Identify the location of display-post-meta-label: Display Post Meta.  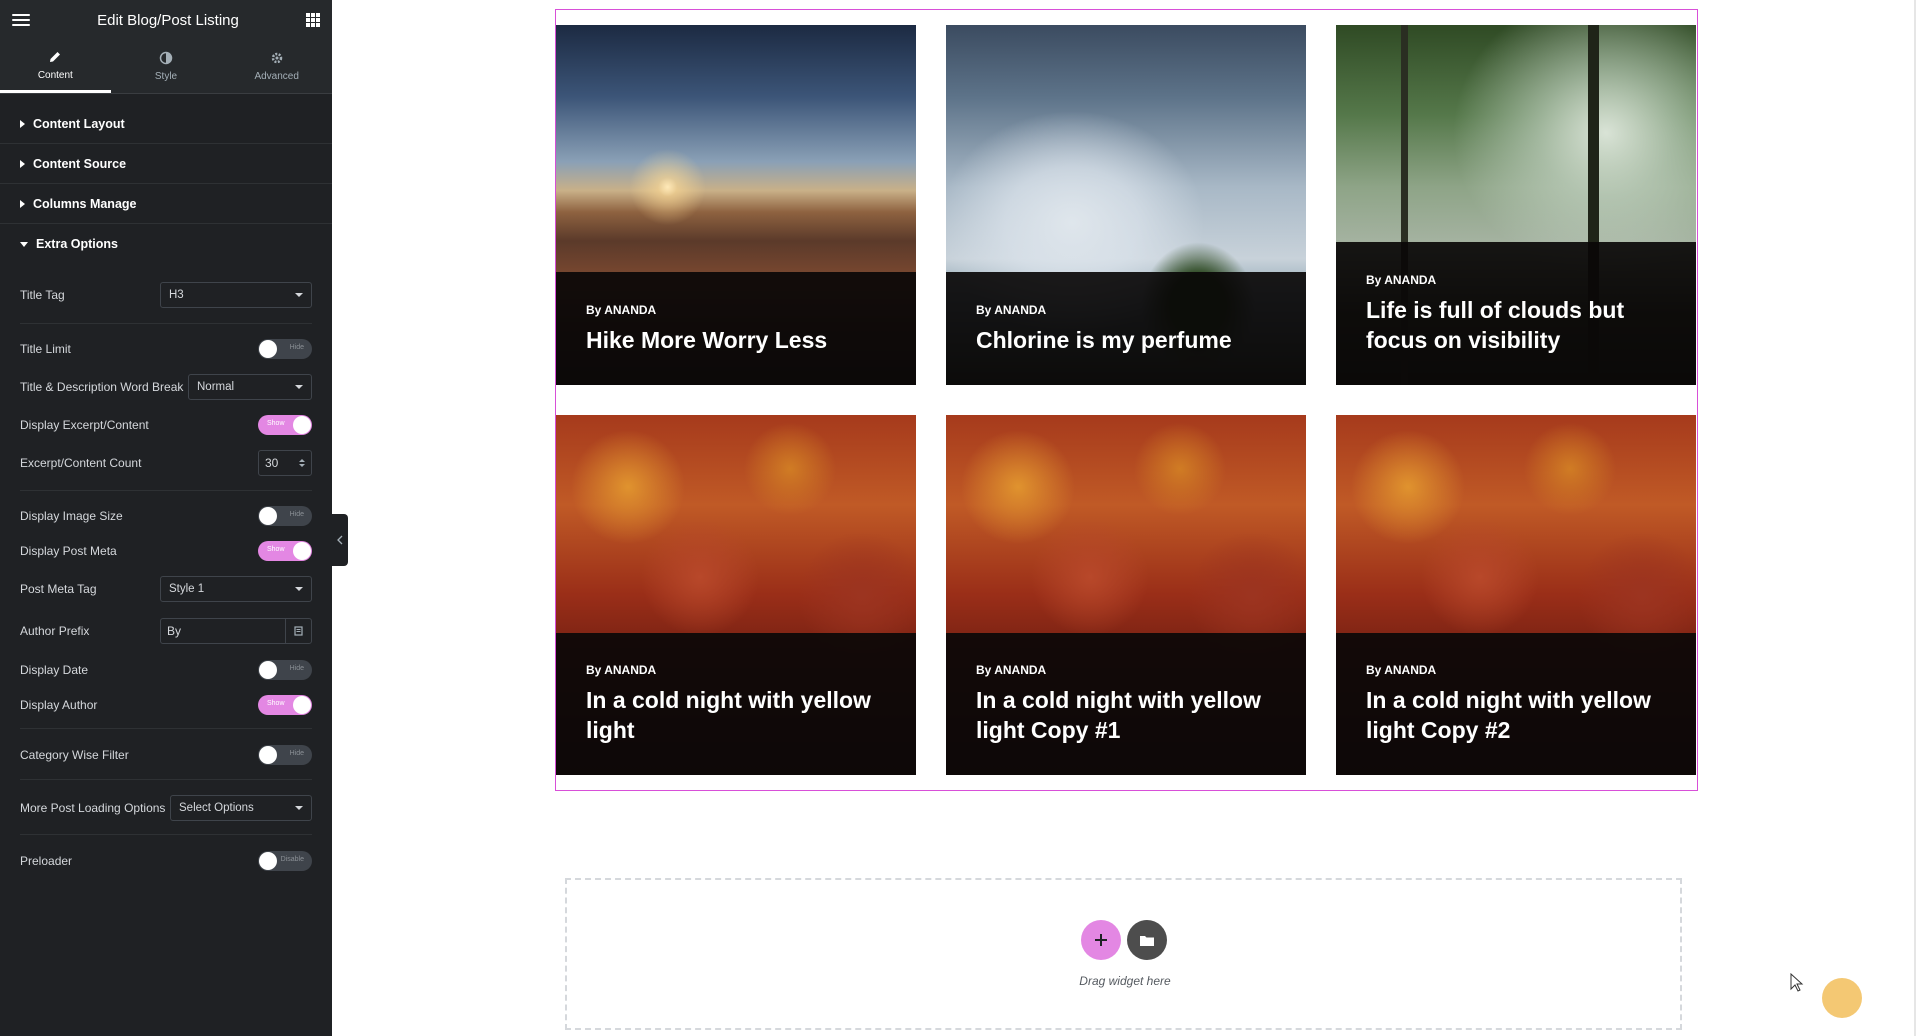
(68, 551).